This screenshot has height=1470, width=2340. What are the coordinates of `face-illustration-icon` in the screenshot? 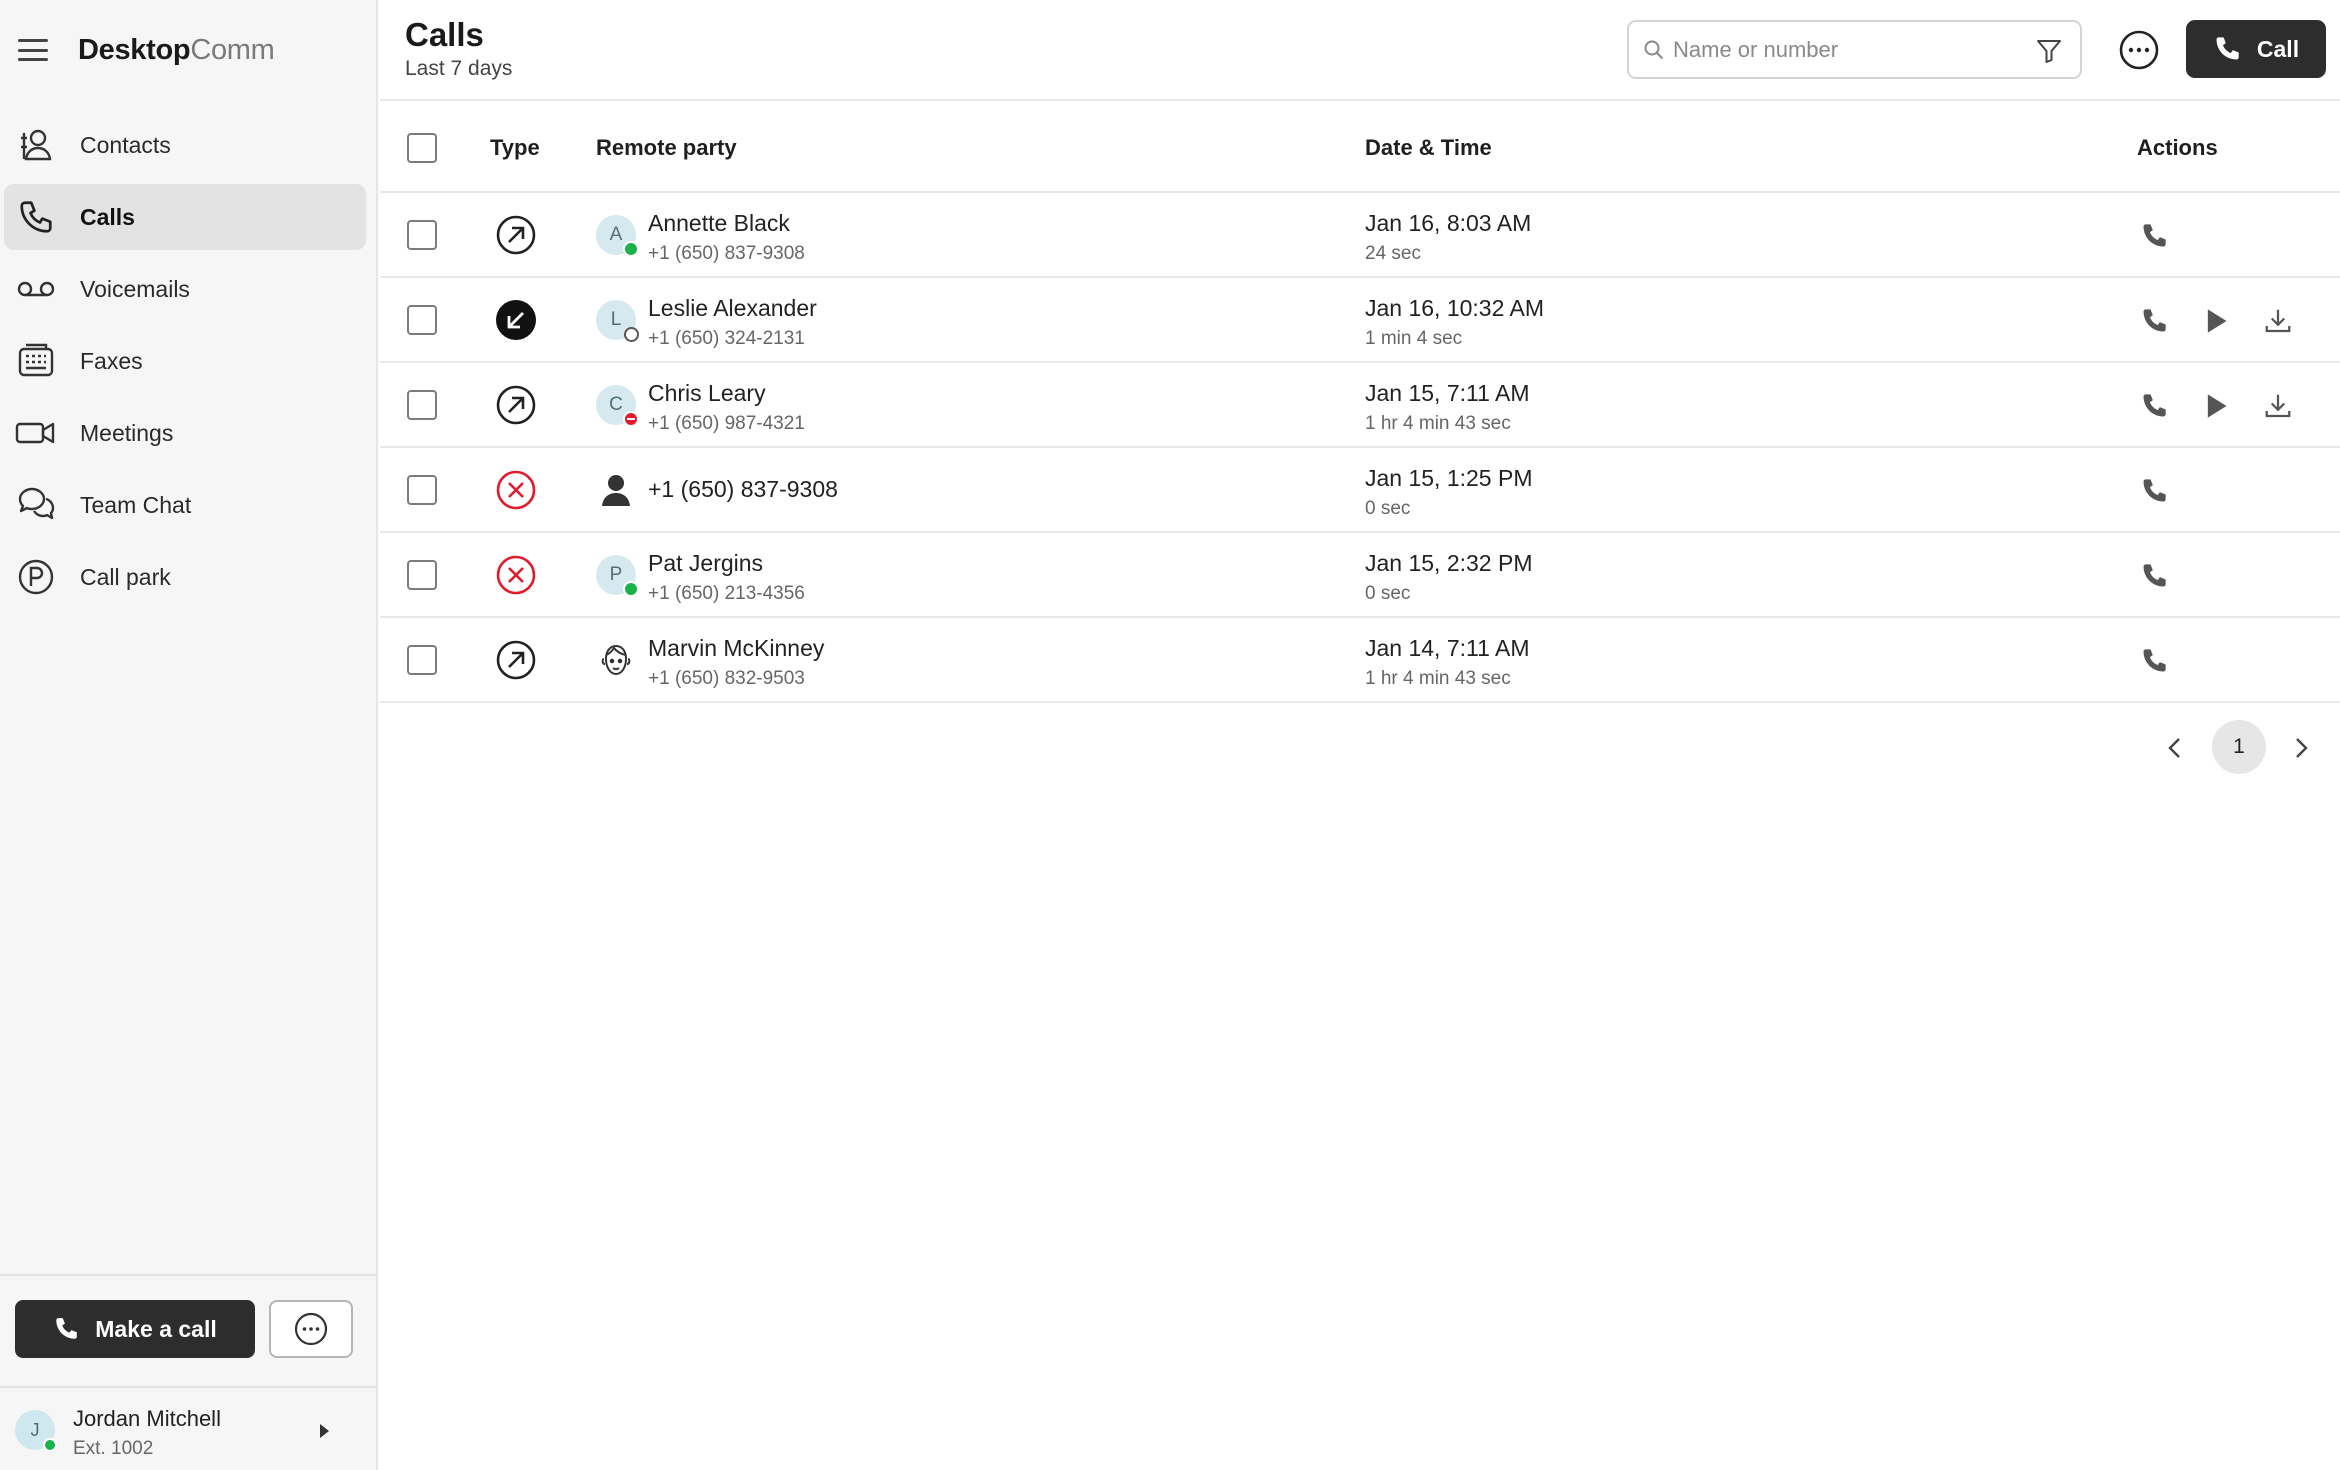 It's located at (616, 660).